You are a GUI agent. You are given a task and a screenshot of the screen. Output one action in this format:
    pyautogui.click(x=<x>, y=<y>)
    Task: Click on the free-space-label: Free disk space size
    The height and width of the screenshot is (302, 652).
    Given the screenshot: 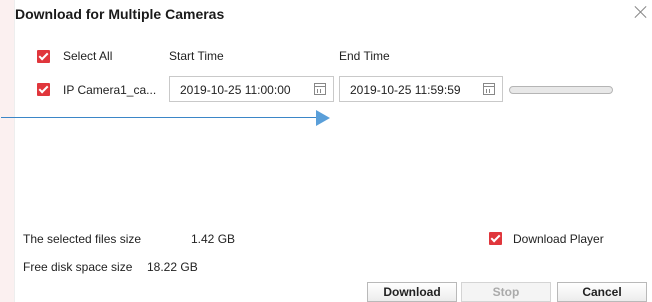 What is the action you would take?
    pyautogui.click(x=78, y=267)
    